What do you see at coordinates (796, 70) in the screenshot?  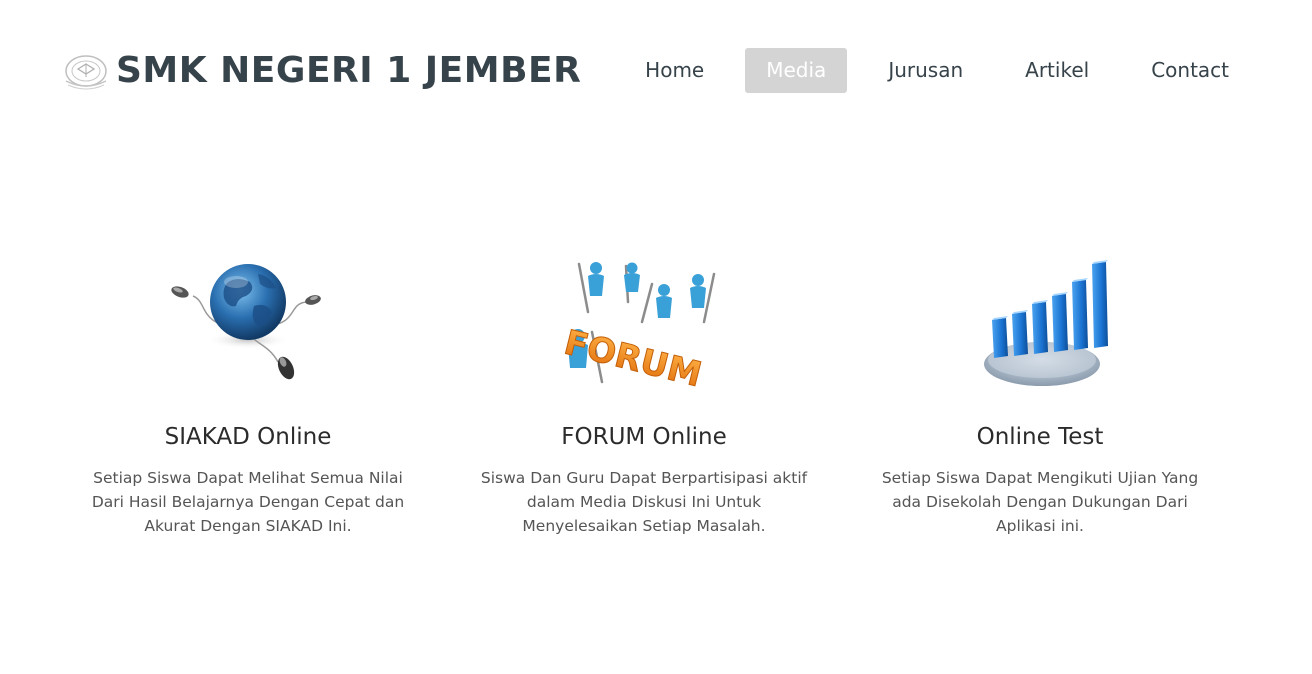 I see `nav-item-media: Media` at bounding box center [796, 70].